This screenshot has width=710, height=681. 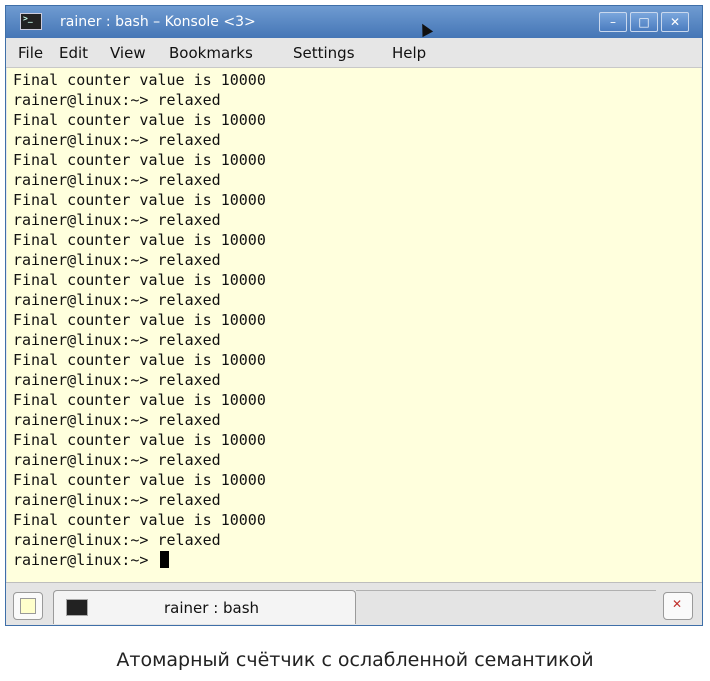 I want to click on new-tab-button, so click(x=28, y=606).